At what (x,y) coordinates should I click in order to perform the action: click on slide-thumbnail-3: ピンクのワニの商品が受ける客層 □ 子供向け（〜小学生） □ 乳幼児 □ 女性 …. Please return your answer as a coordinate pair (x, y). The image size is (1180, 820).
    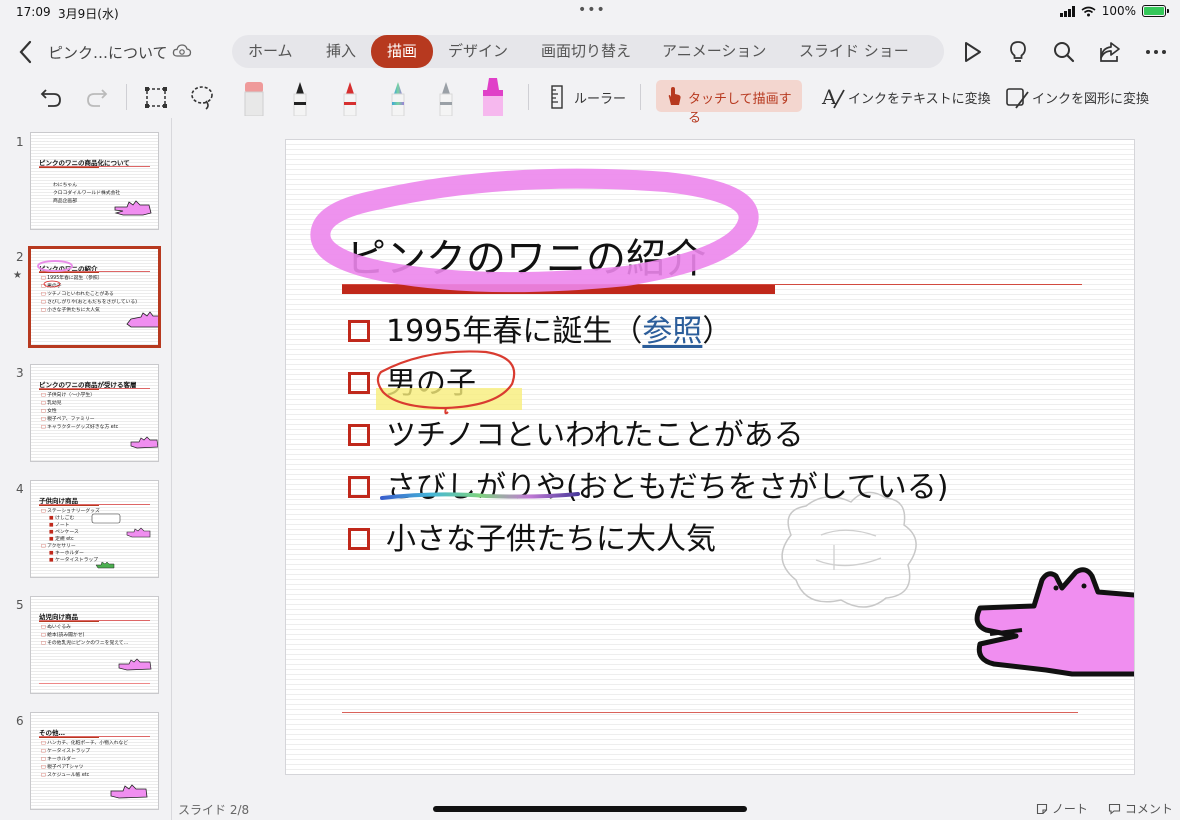
    Looking at the image, I should click on (94, 413).